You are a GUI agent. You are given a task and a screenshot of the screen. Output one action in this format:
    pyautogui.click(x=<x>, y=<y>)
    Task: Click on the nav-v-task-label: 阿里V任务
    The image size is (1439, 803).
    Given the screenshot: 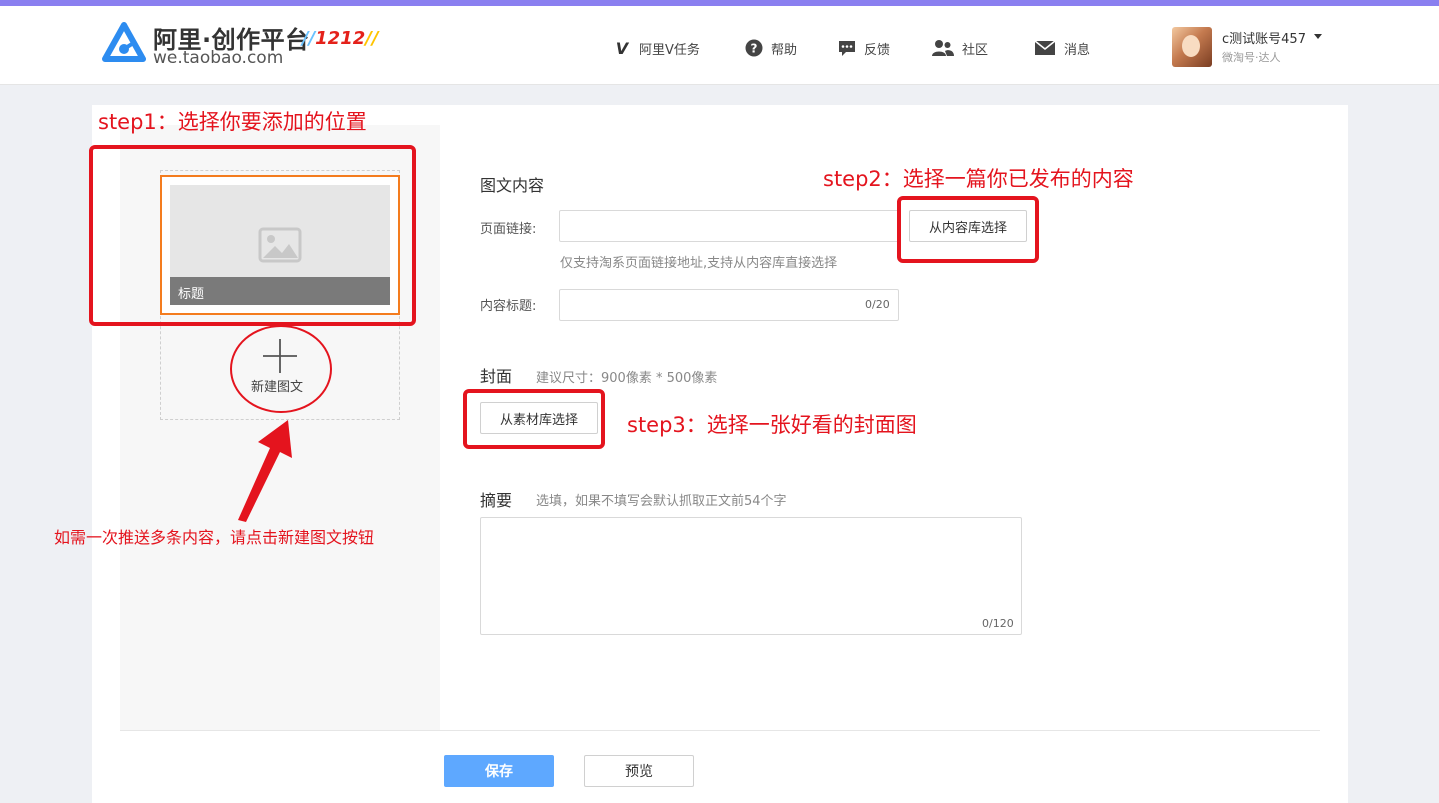 What is the action you would take?
    pyautogui.click(x=669, y=50)
    